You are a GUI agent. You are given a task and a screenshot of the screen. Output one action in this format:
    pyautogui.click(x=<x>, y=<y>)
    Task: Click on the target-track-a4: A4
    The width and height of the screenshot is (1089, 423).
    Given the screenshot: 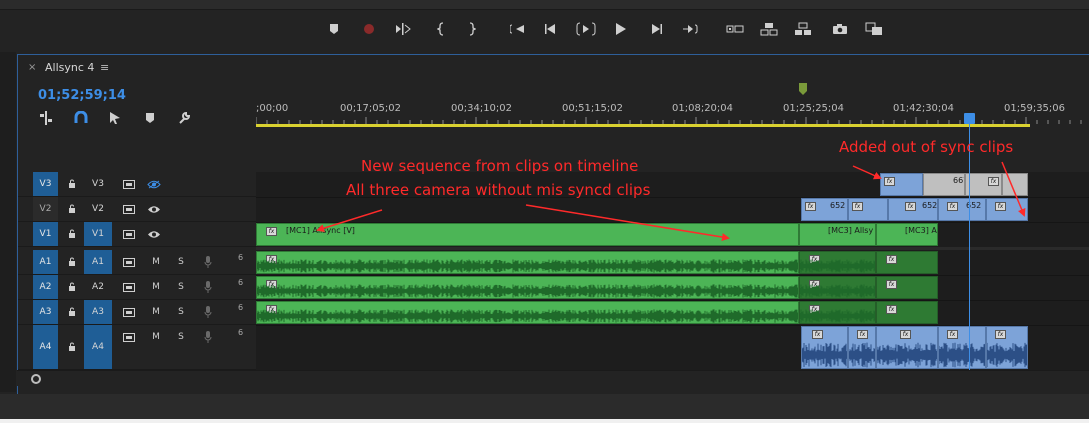 What is the action you would take?
    pyautogui.click(x=98, y=347)
    